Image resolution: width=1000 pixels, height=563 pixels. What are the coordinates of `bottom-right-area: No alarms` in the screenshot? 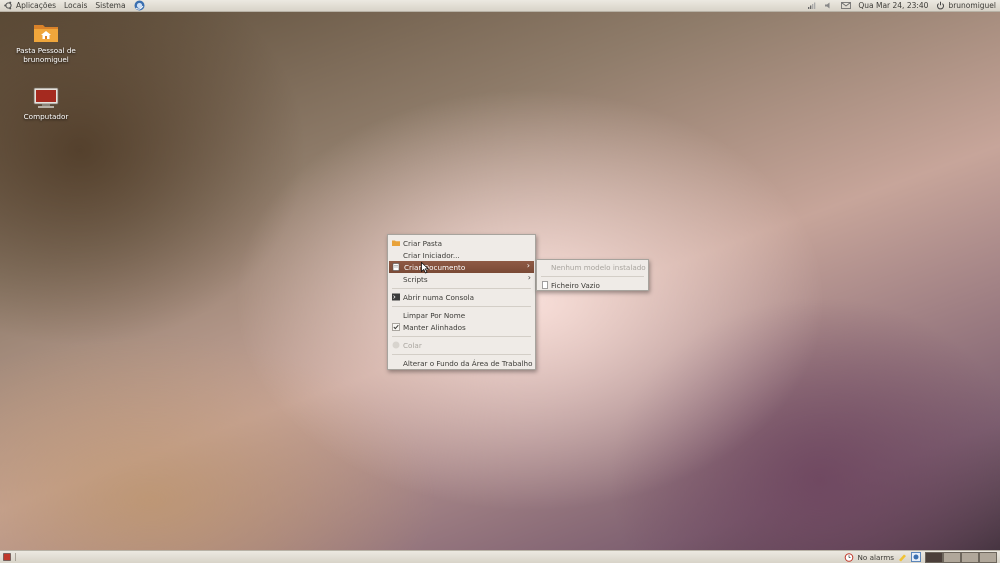 It's located at (922, 557).